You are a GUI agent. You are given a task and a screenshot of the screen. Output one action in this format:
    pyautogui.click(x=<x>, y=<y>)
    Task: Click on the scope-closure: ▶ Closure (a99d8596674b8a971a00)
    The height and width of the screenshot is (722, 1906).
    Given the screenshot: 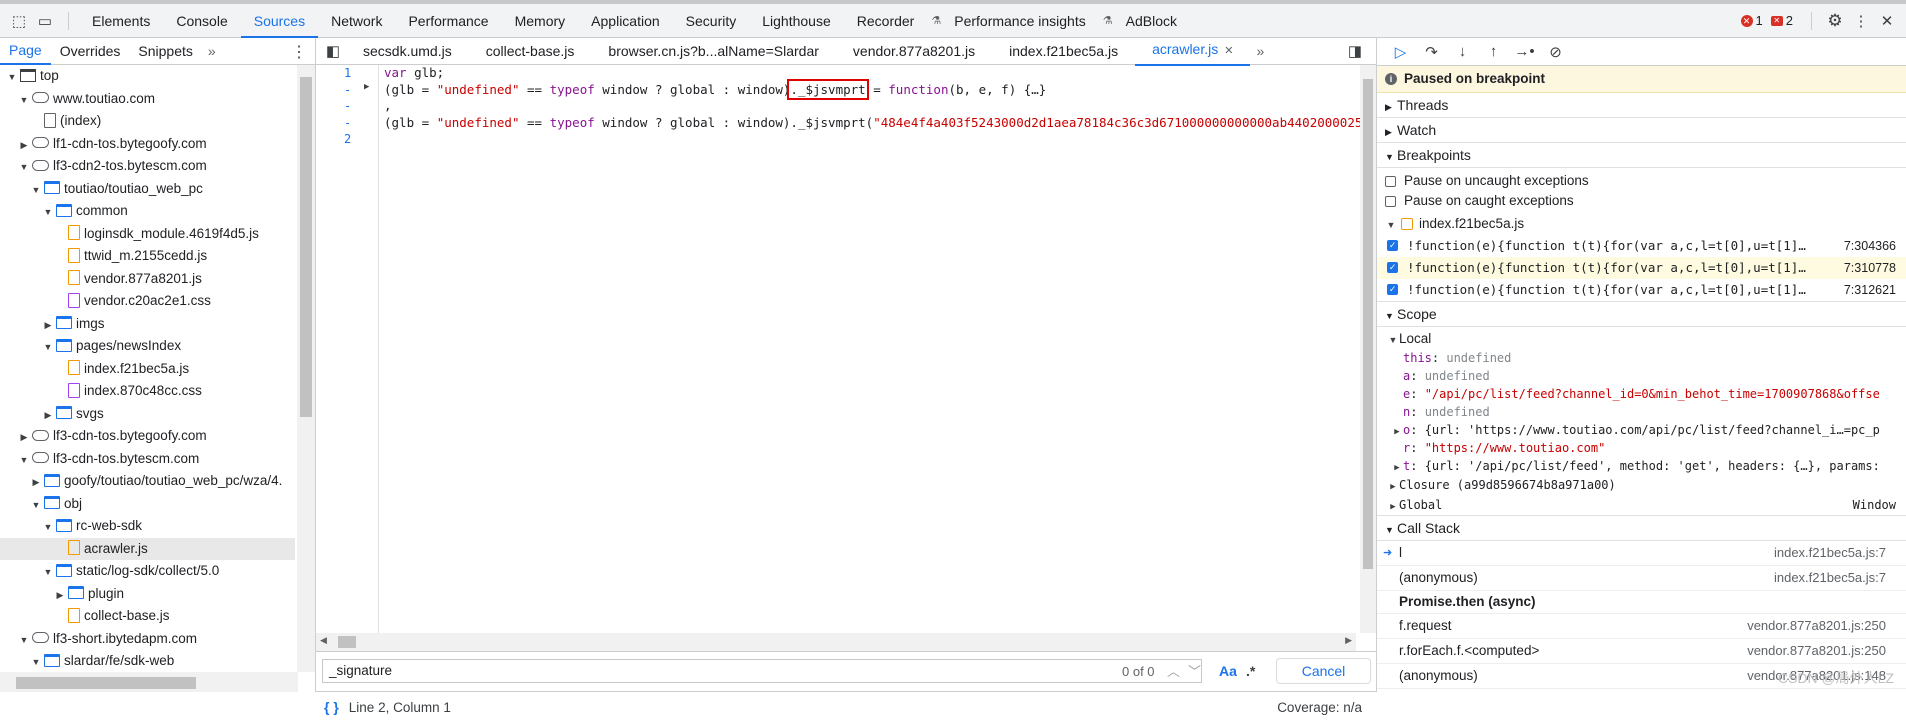 What is the action you would take?
    pyautogui.click(x=1641, y=485)
    